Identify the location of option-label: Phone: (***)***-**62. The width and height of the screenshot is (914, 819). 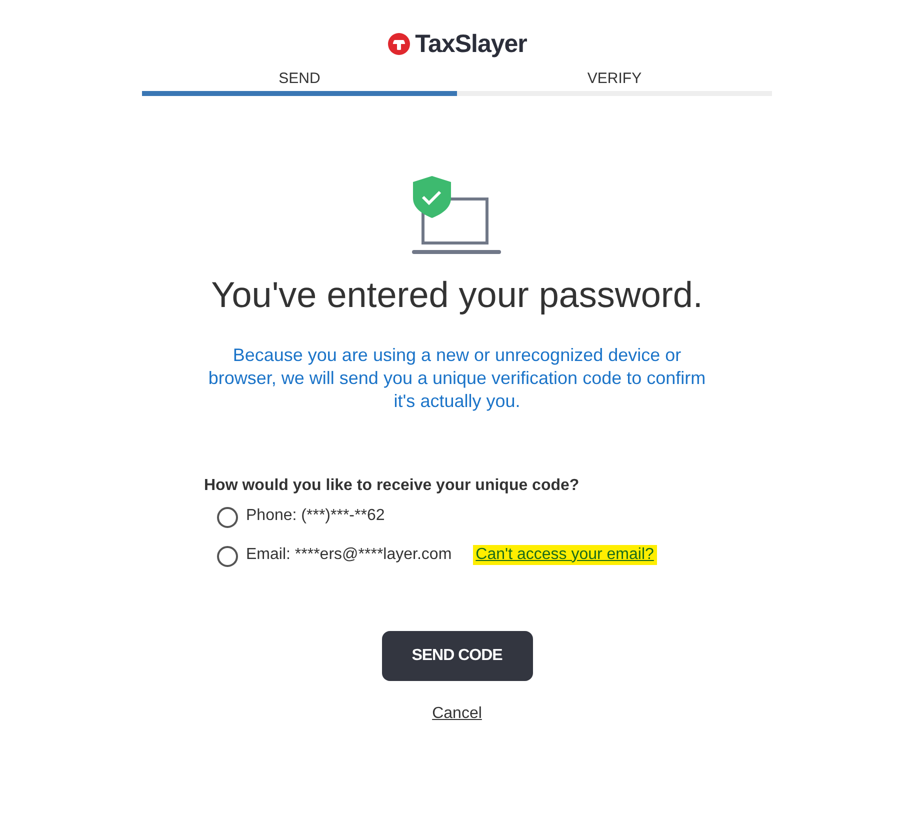
(315, 515).